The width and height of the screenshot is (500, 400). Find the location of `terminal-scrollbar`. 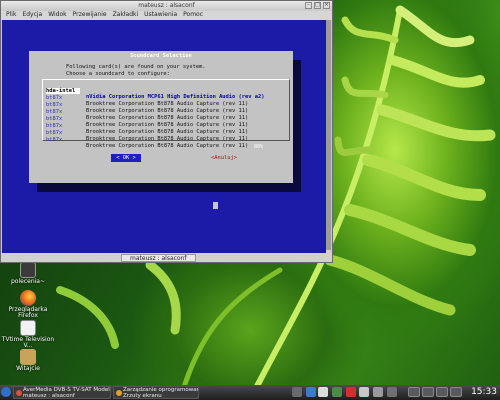

terminal-scrollbar is located at coordinates (328, 136).